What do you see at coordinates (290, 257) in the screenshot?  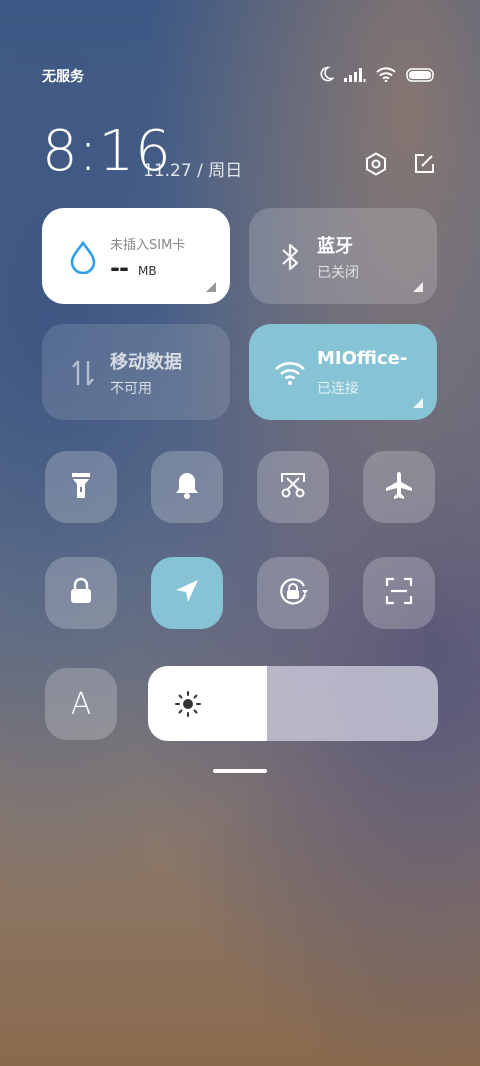 I see `bluetooth-icon` at bounding box center [290, 257].